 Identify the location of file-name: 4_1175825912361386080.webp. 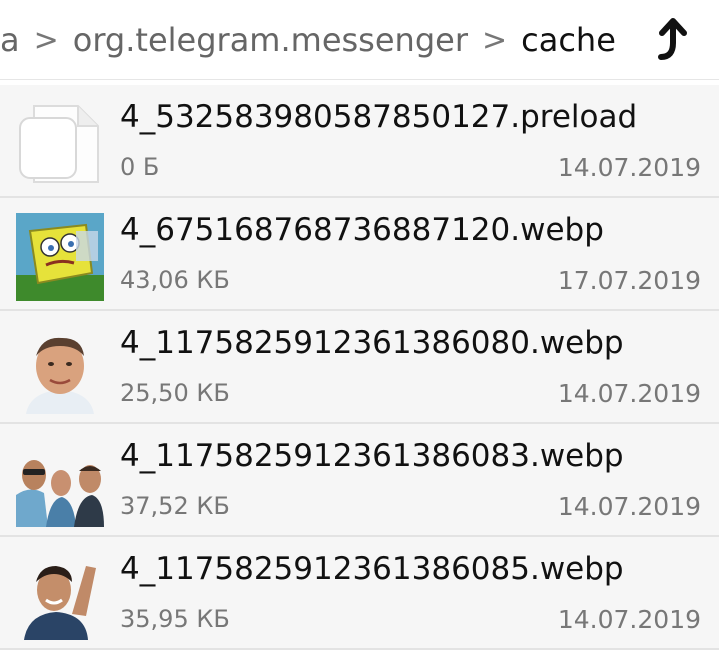
(372, 343).